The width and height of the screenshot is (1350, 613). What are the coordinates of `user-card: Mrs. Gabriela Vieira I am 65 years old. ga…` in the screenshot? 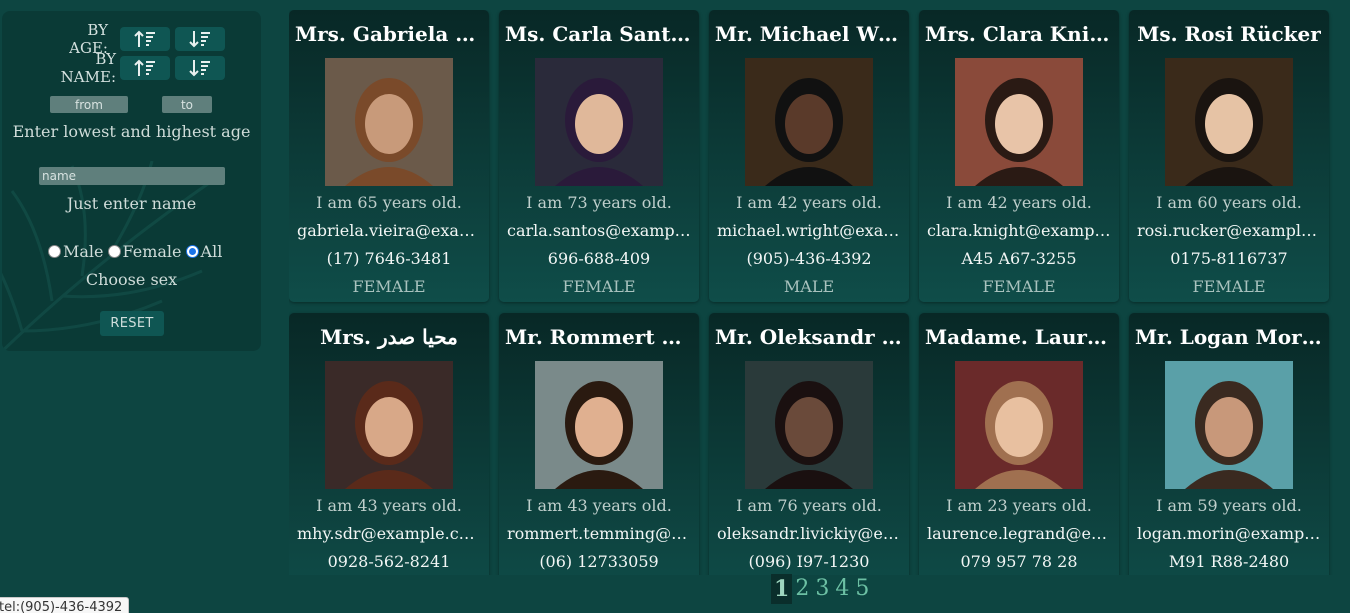 It's located at (389, 156).